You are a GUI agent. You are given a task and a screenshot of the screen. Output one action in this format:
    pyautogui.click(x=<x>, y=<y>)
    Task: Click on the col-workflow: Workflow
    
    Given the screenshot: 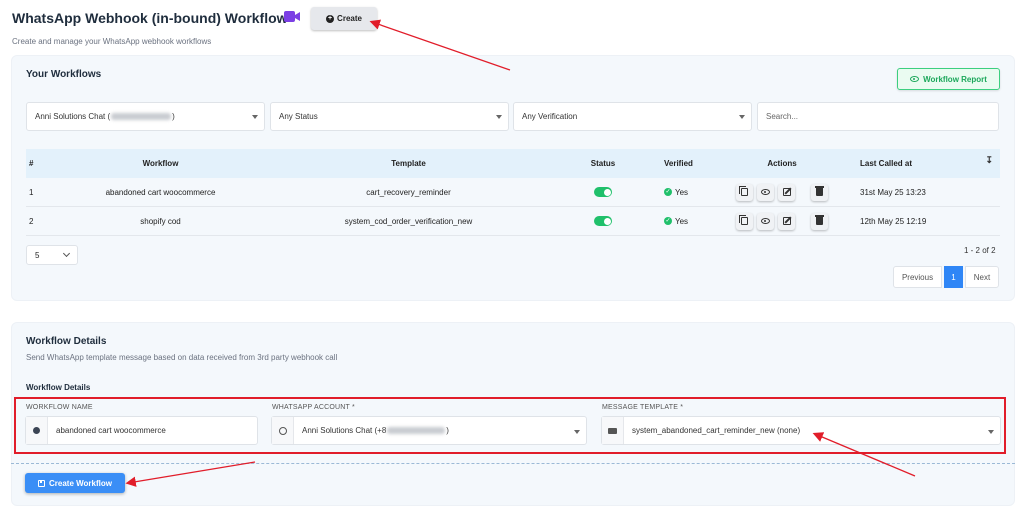 What is the action you would take?
    pyautogui.click(x=160, y=163)
    